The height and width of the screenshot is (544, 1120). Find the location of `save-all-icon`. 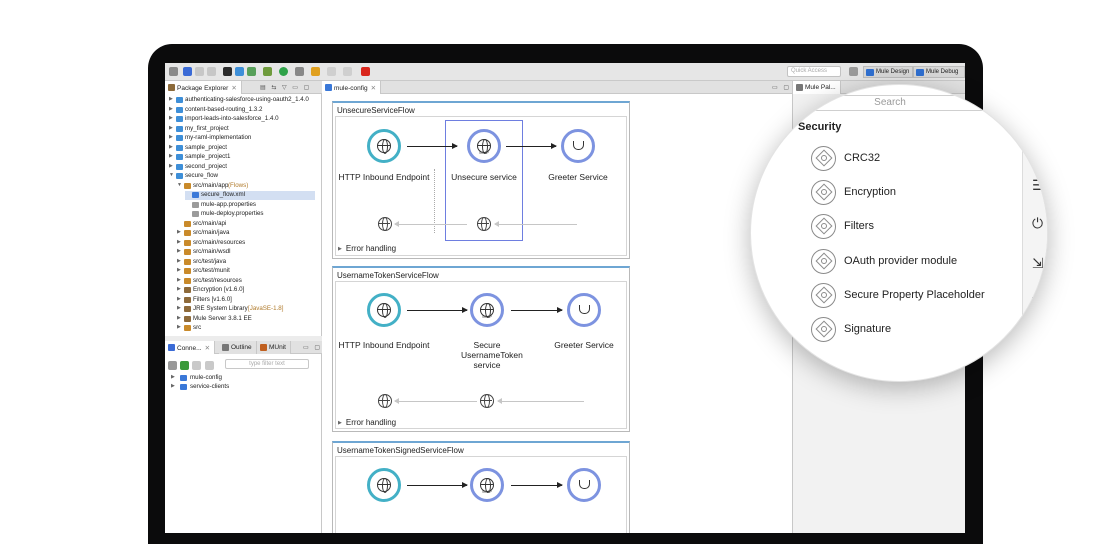

save-all-icon is located at coordinates (211, 71).